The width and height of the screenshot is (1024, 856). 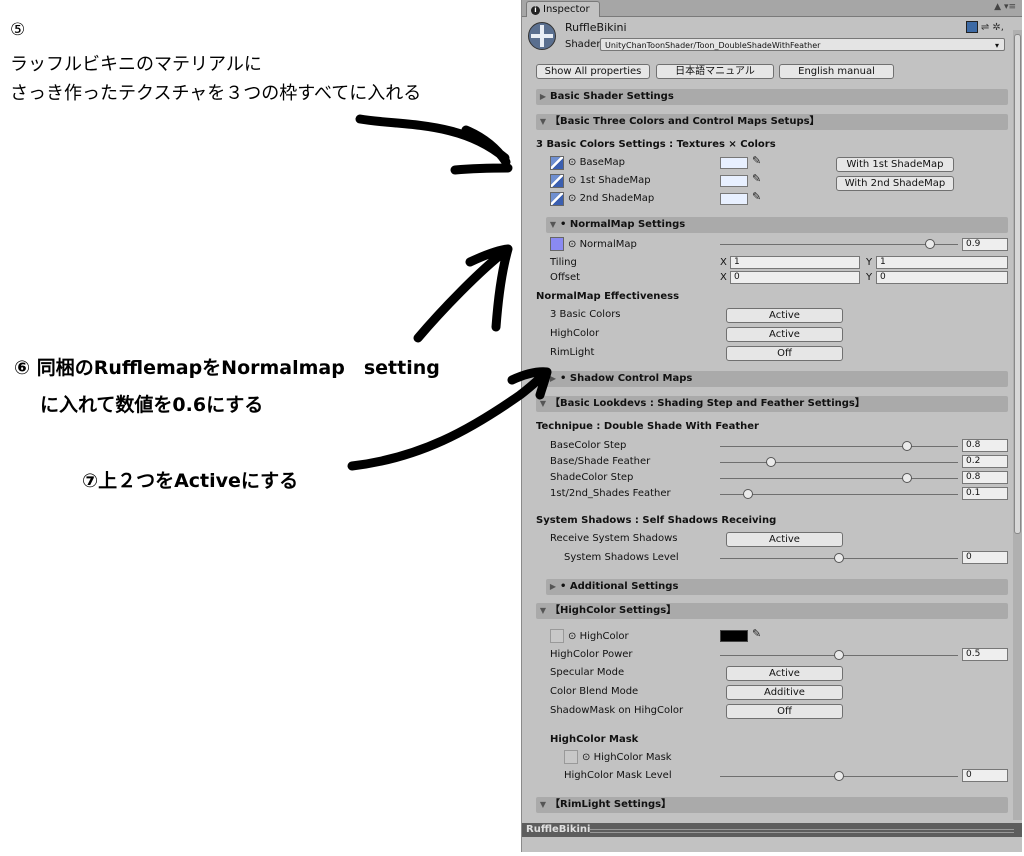 What do you see at coordinates (463, 293) in the screenshot?
I see `arrow-to-normalmap` at bounding box center [463, 293].